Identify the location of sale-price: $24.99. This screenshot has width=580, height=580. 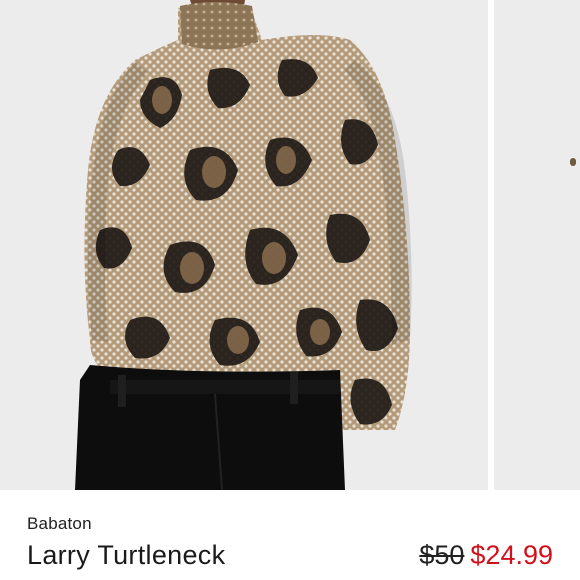
(511, 555).